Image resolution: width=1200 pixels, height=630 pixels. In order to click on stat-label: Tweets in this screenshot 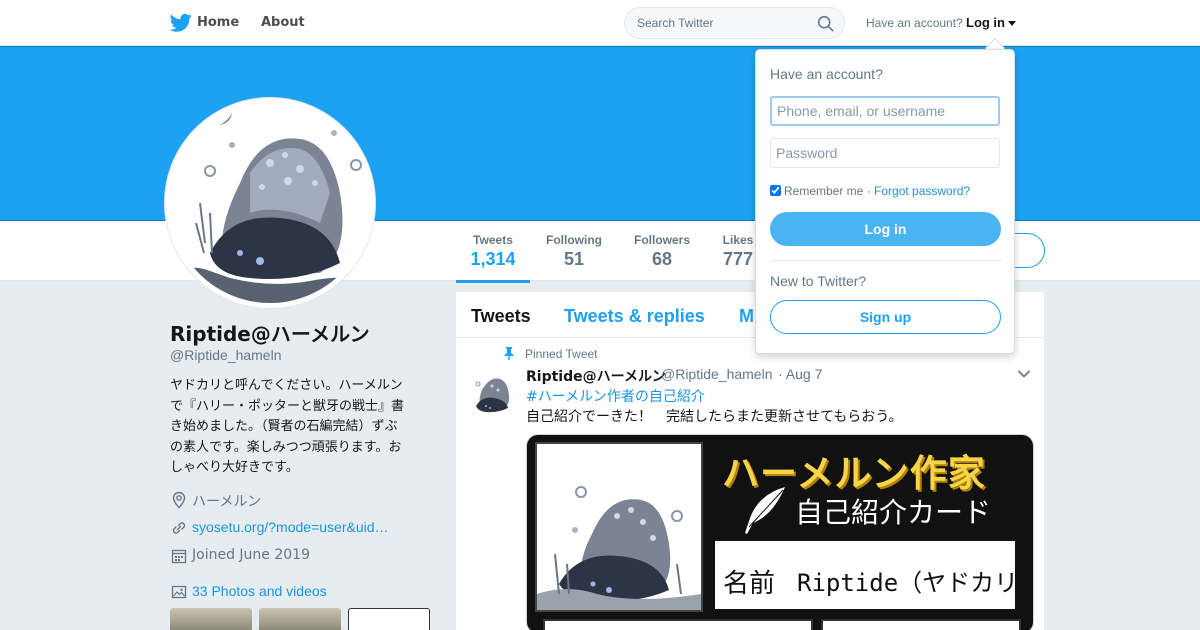, I will do `click(493, 240)`.